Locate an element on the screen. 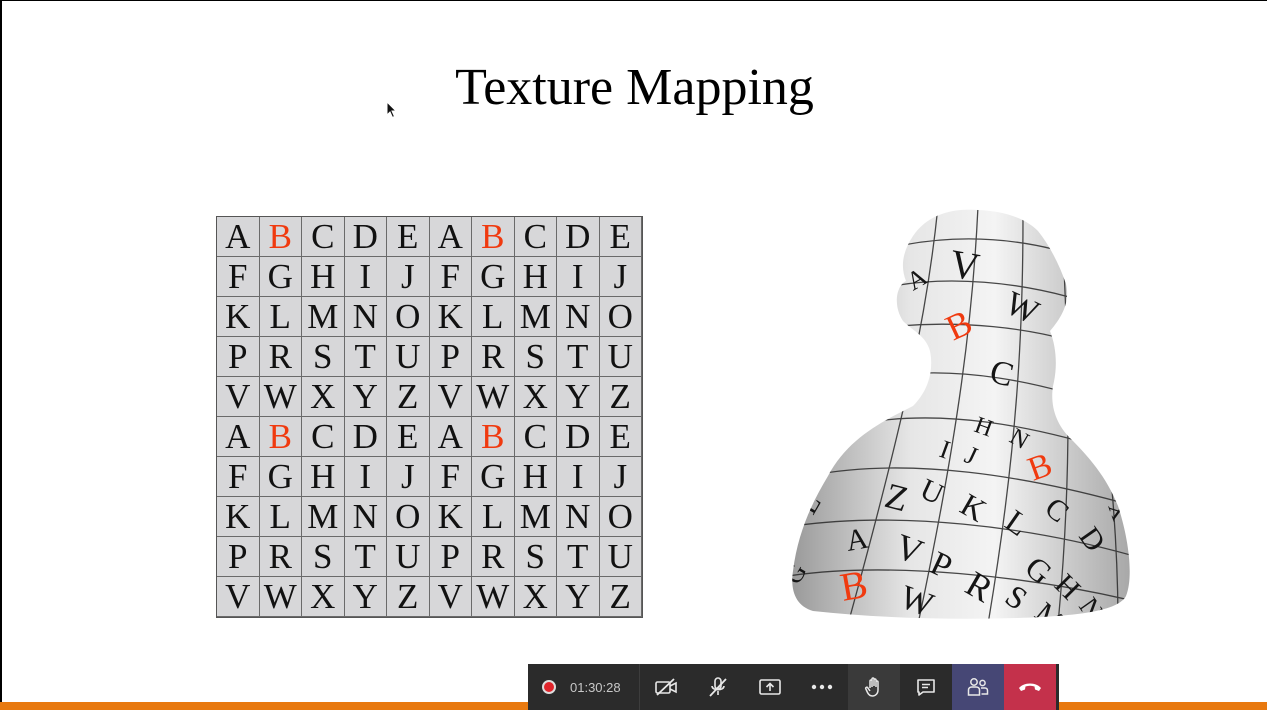  hand-icon is located at coordinates (871, 687).